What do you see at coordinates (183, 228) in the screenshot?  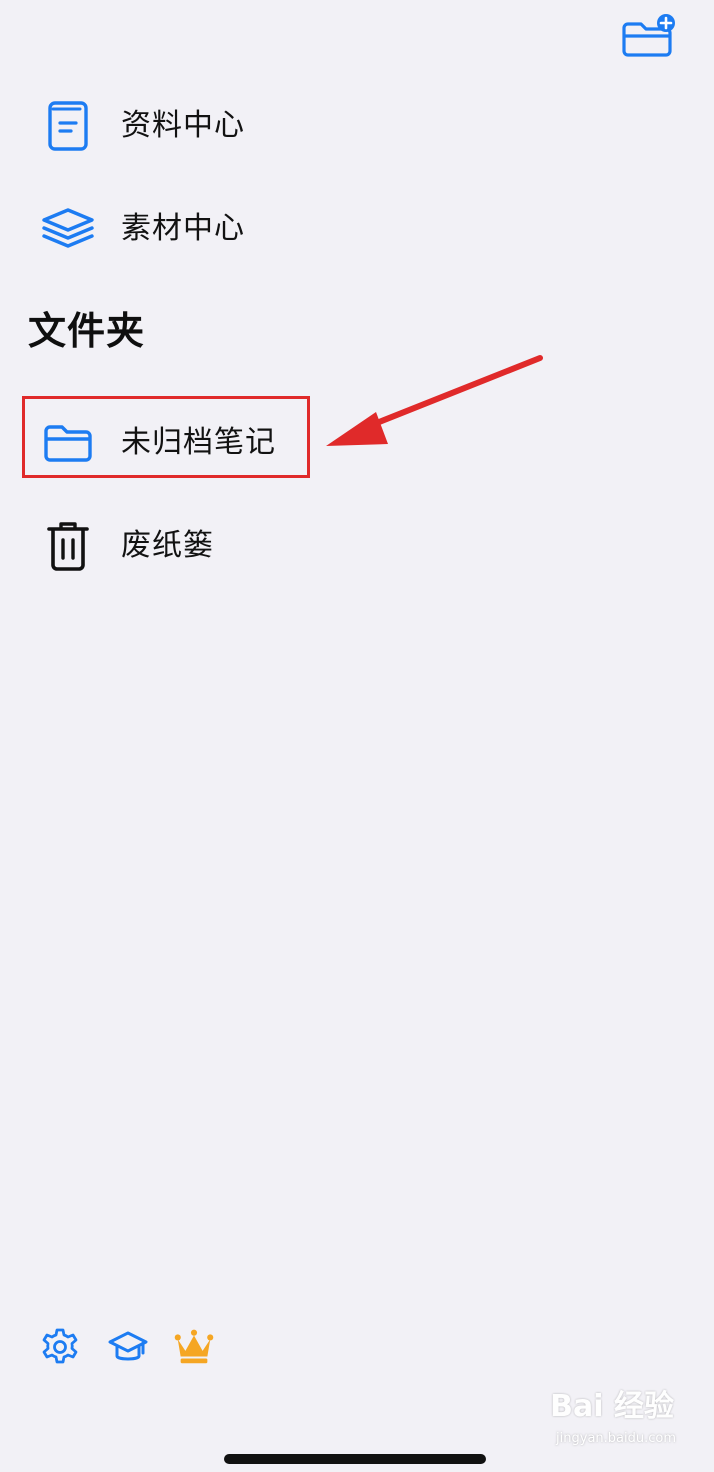 I see `nav-item-label: 素材中心` at bounding box center [183, 228].